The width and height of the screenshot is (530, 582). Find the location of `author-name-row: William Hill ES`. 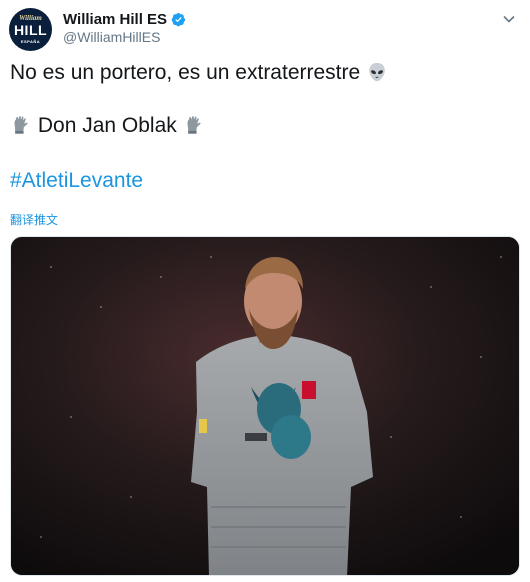

author-name-row: William Hill ES is located at coordinates (124, 19).